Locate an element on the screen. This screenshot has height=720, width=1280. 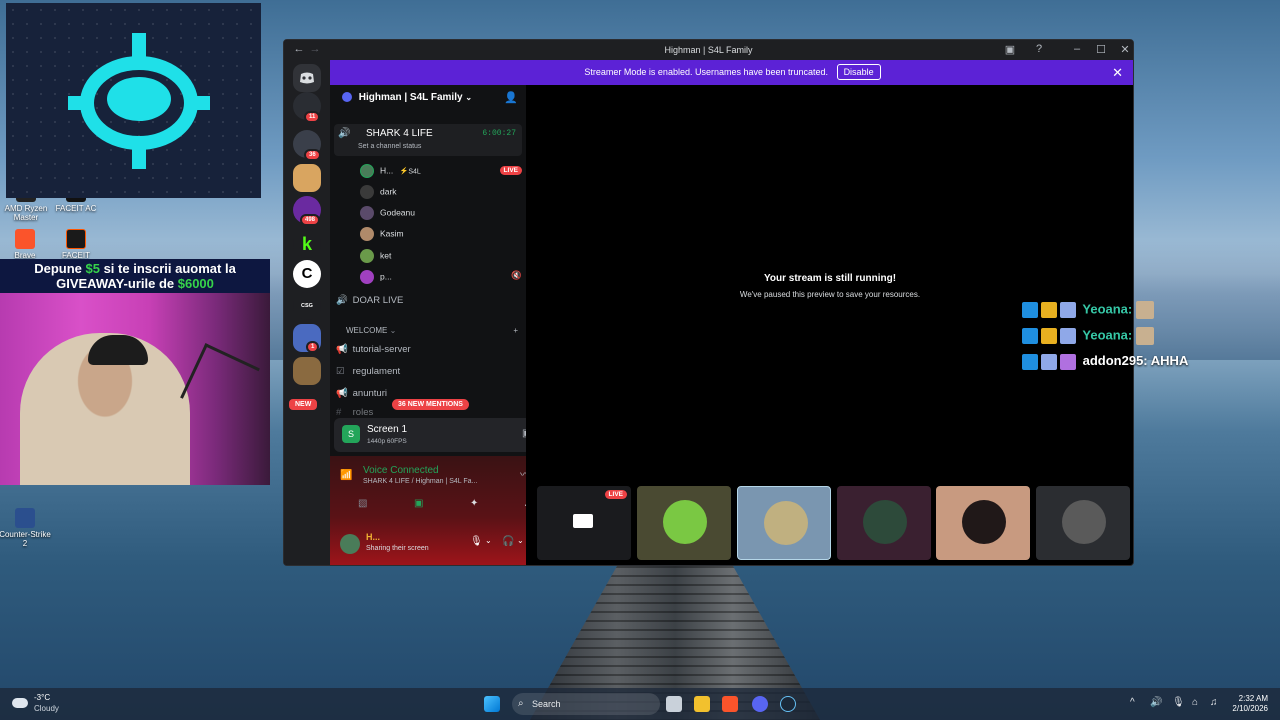
chevron-up-icon: ^ is located at coordinates (1132, 702).